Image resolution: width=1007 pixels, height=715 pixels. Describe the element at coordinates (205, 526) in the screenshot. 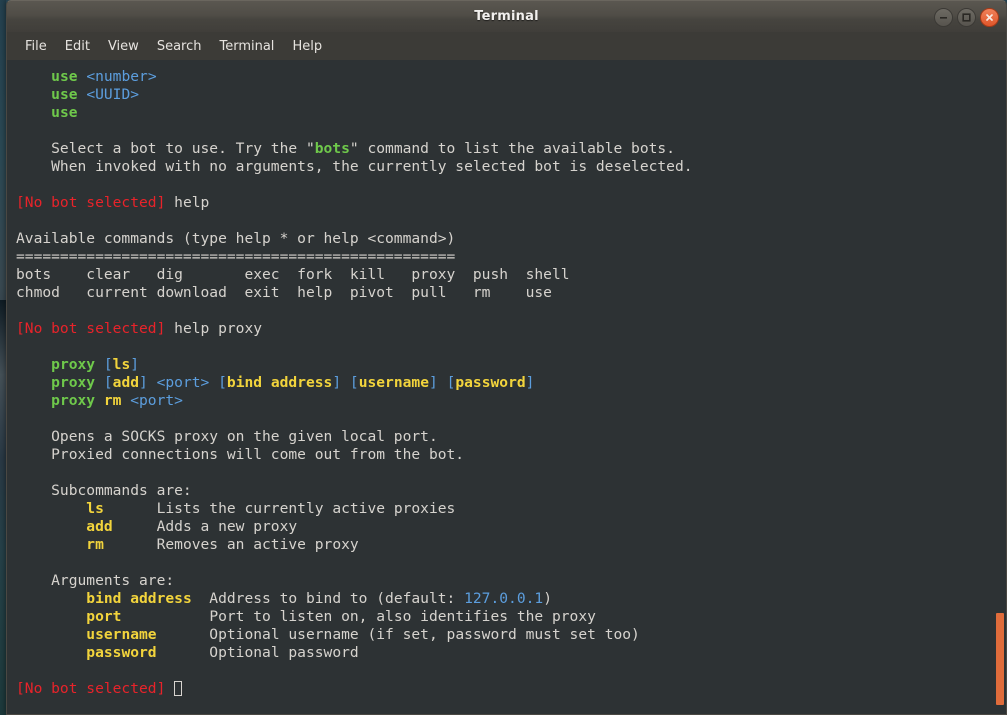

I see `terminal-text: Adds a new proxy` at that location.